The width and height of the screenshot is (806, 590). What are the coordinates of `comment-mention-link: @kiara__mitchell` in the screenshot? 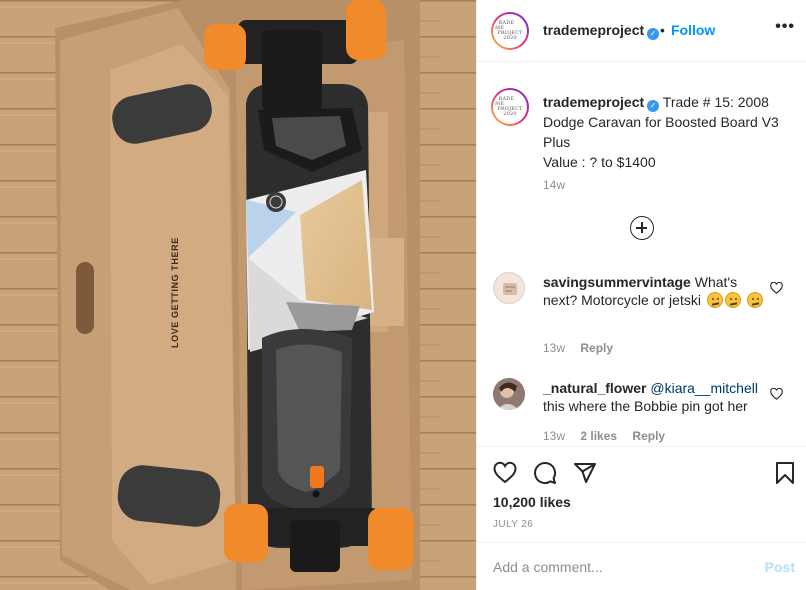 It's located at (704, 388).